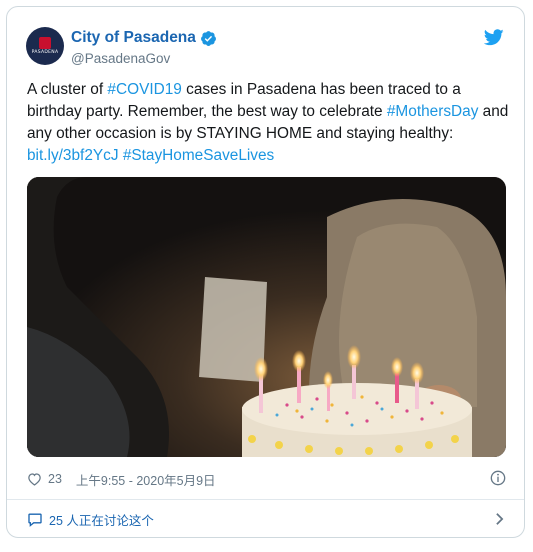  Describe the element at coordinates (499, 519) in the screenshot. I see `chevron-right-icon` at that location.